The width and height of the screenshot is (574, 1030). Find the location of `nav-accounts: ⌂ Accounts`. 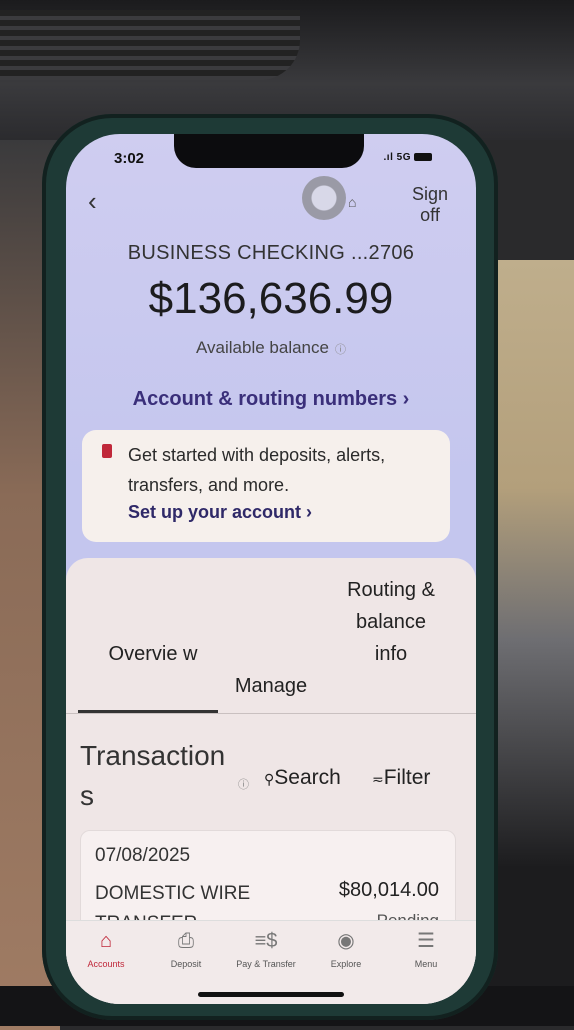

nav-accounts: ⌂ Accounts is located at coordinates (106, 949).